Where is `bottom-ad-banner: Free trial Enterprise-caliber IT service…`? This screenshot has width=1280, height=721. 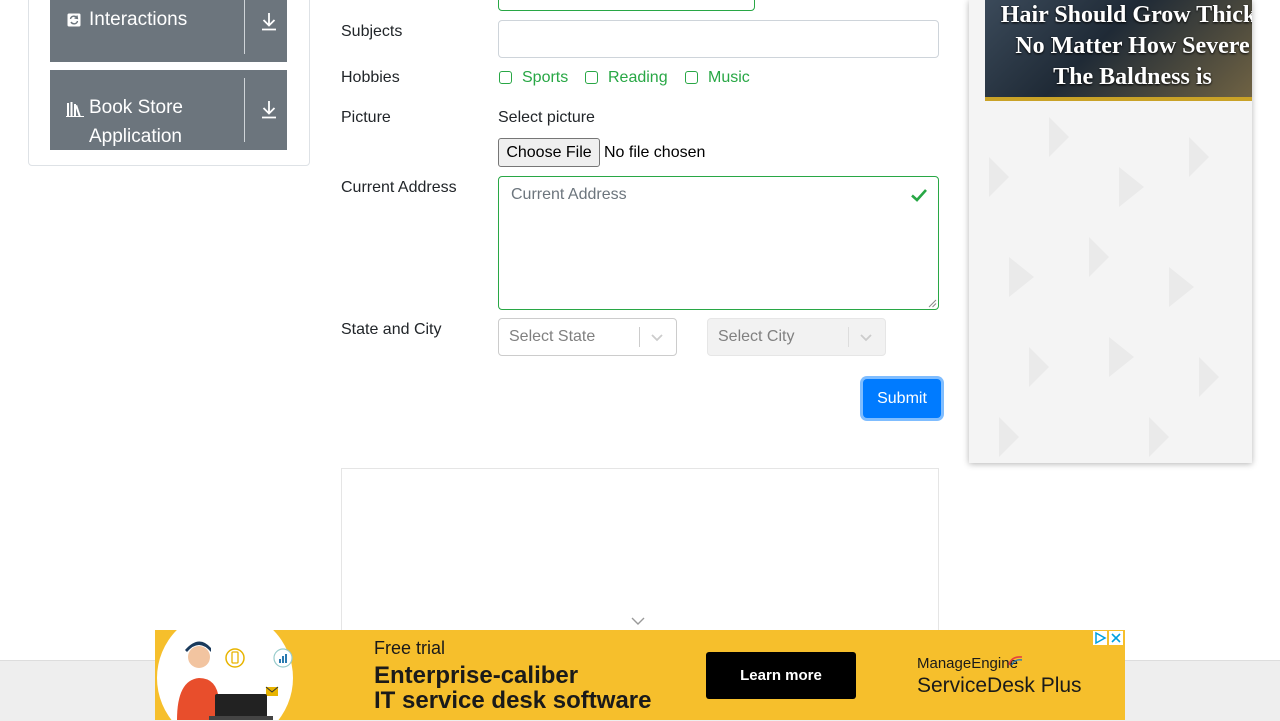
bottom-ad-banner: Free trial Enterprise-caliber IT service… is located at coordinates (640, 675).